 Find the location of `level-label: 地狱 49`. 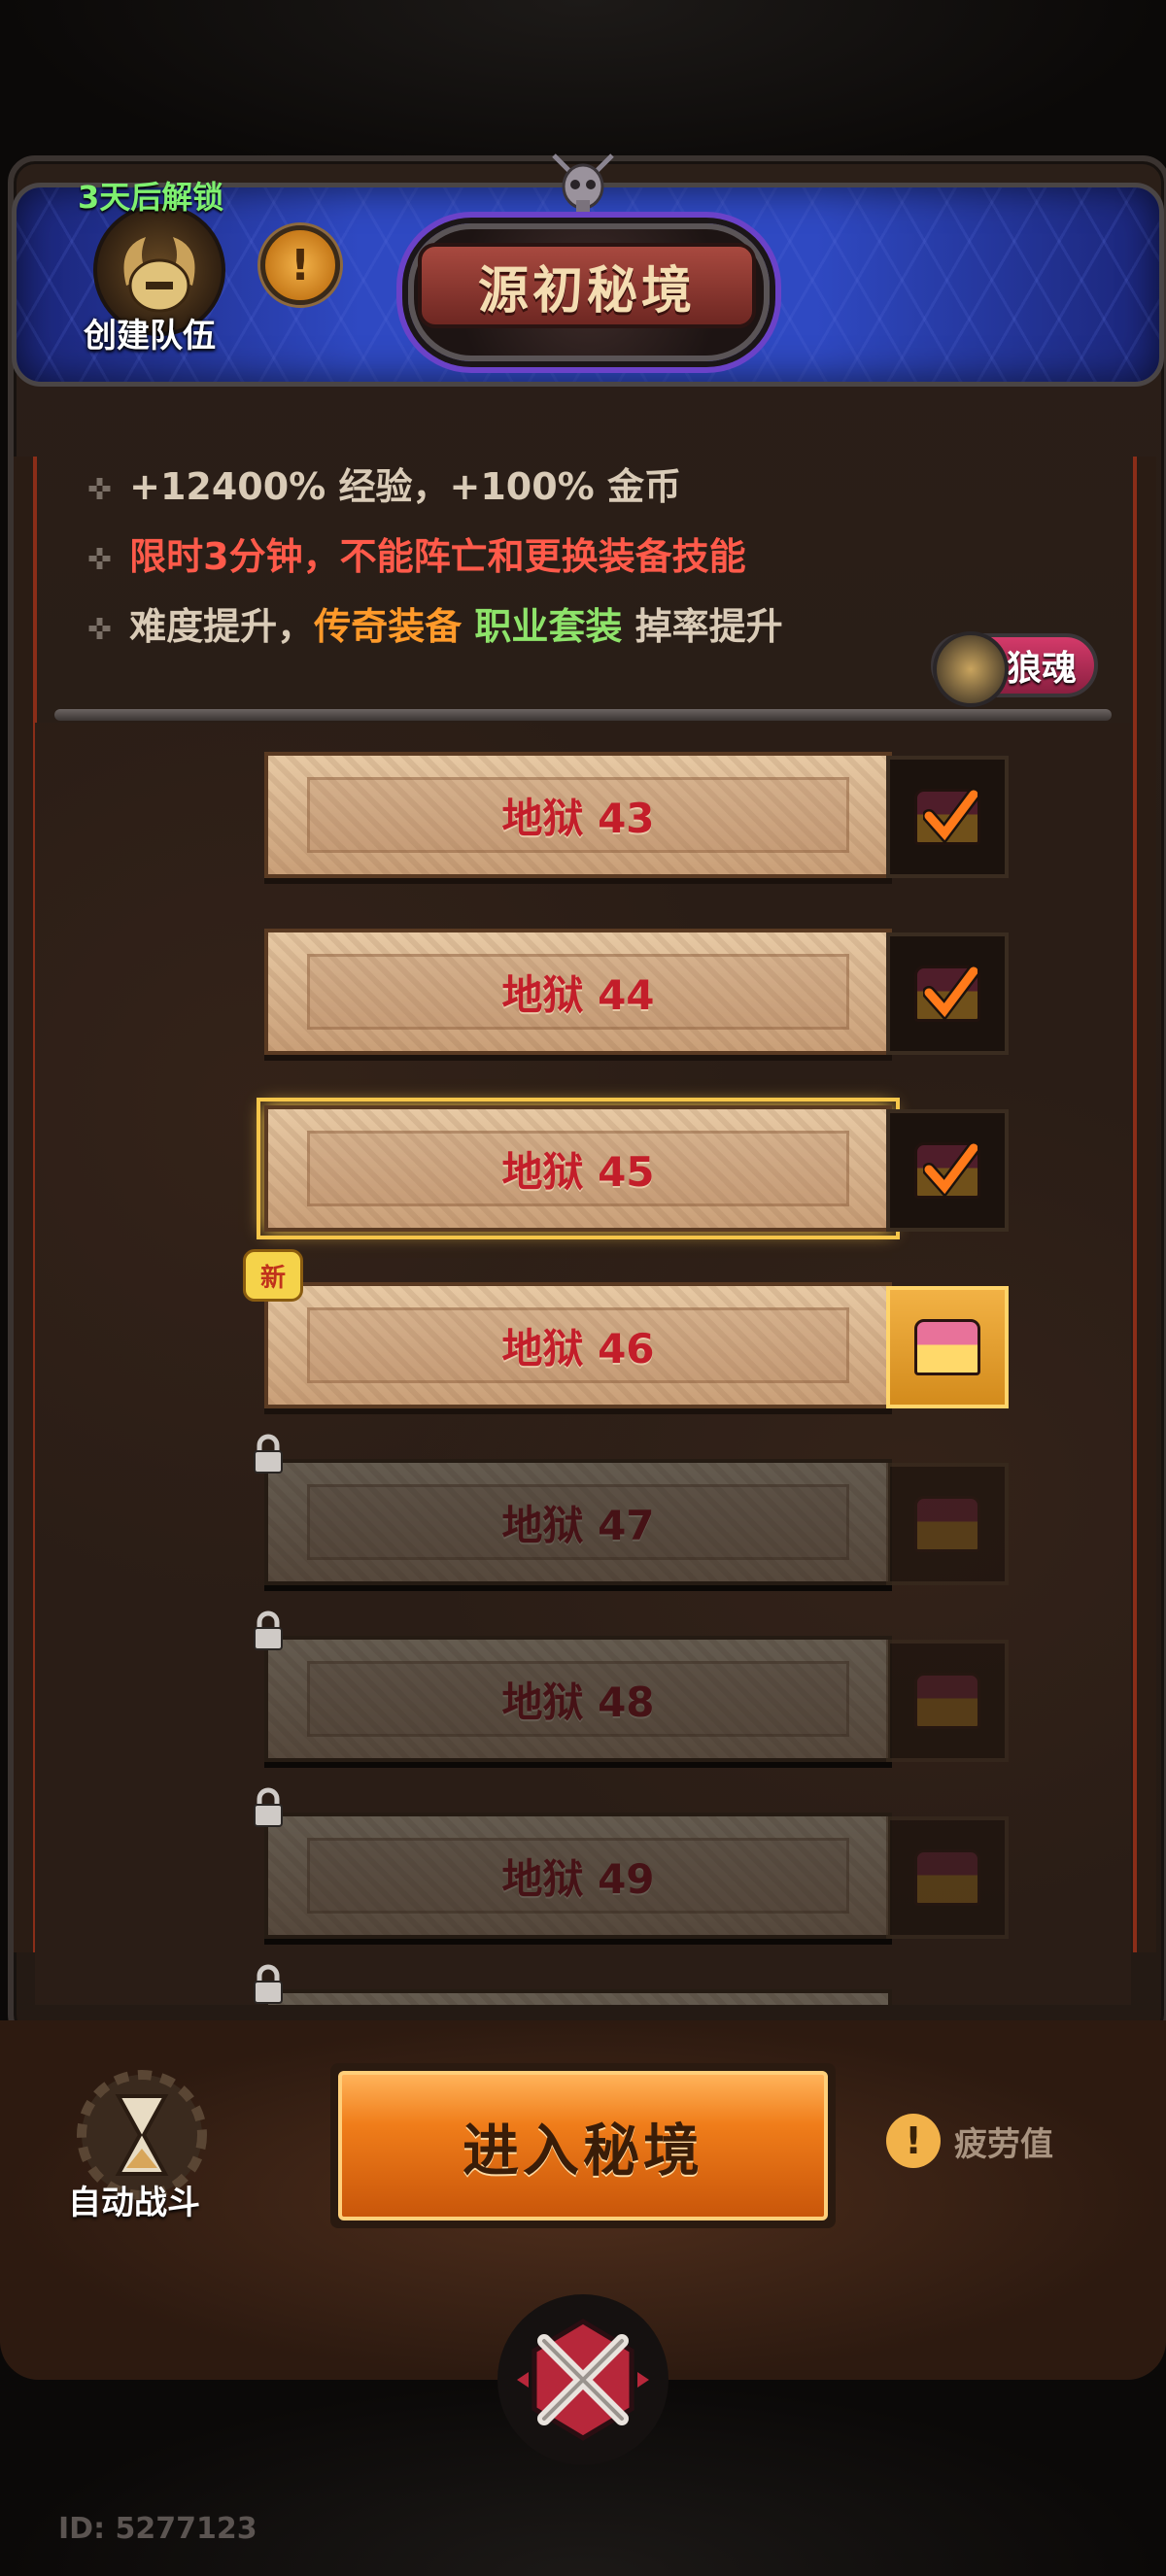

level-label: 地狱 49 is located at coordinates (578, 1878).